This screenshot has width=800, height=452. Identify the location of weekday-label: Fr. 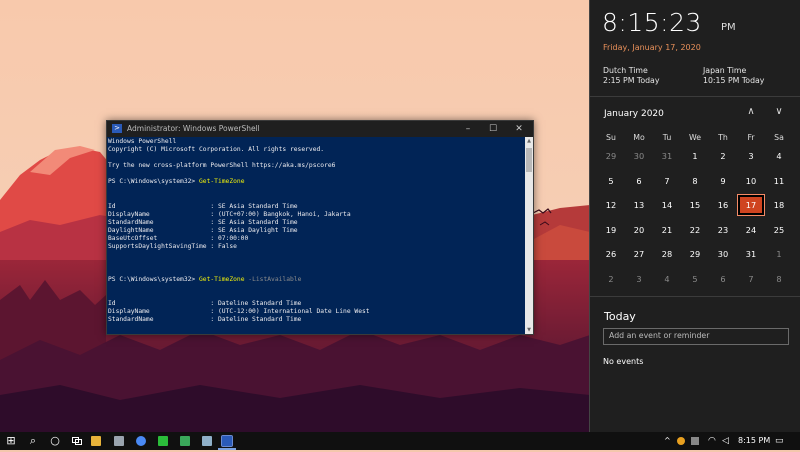
(751, 137).